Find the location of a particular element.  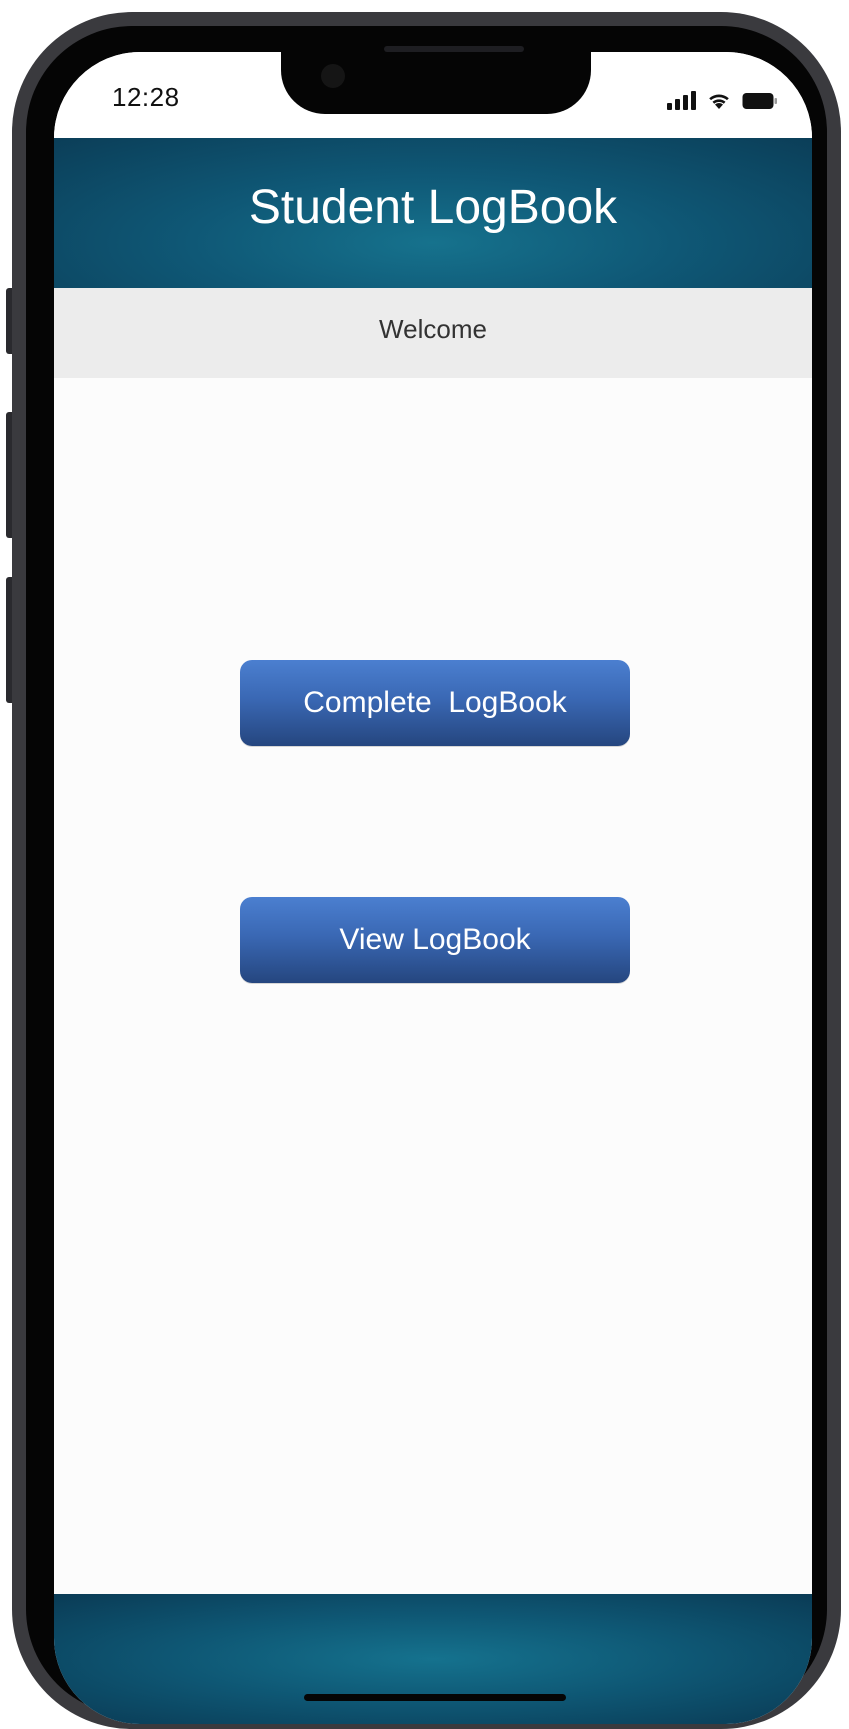

status-icons is located at coordinates (722, 98).